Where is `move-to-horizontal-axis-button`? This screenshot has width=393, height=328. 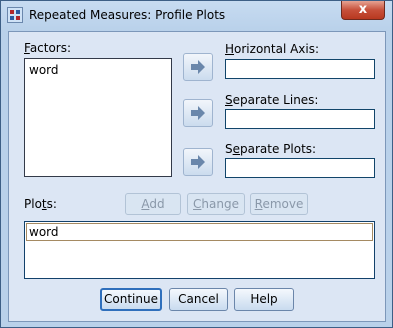 move-to-horizontal-axis-button is located at coordinates (198, 67).